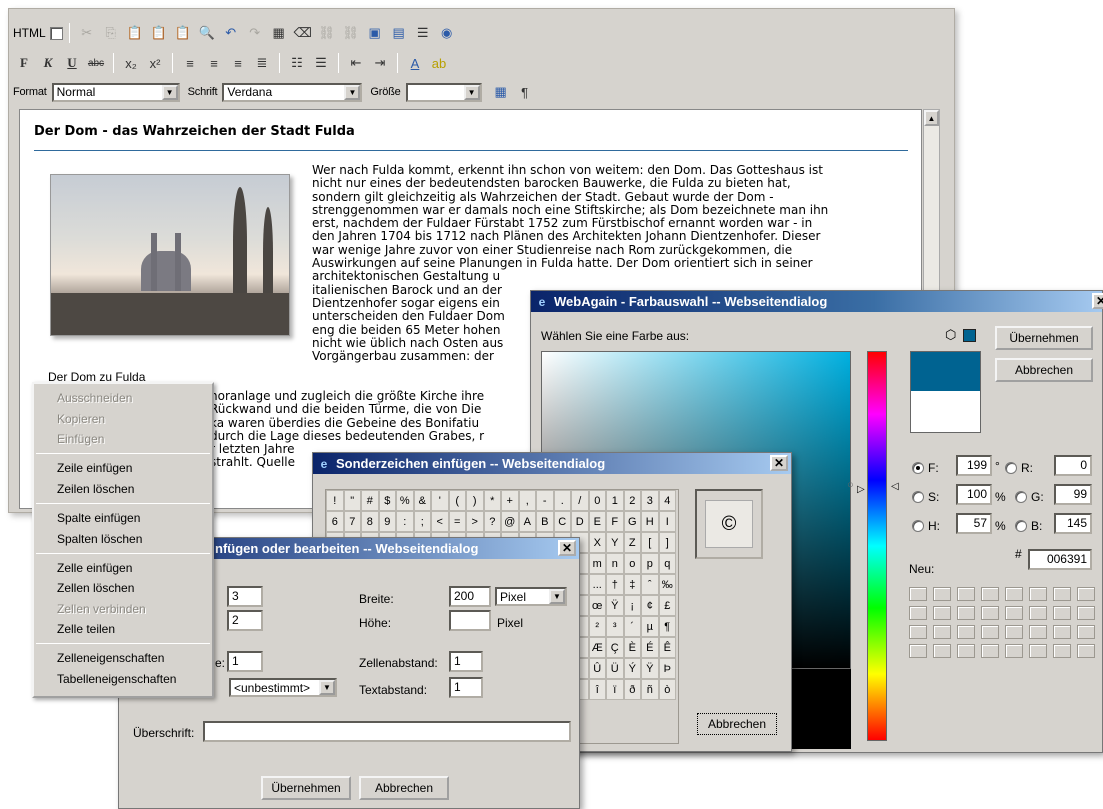  What do you see at coordinates (597, 668) in the screenshot?
I see `char-cell: Û` at bounding box center [597, 668].